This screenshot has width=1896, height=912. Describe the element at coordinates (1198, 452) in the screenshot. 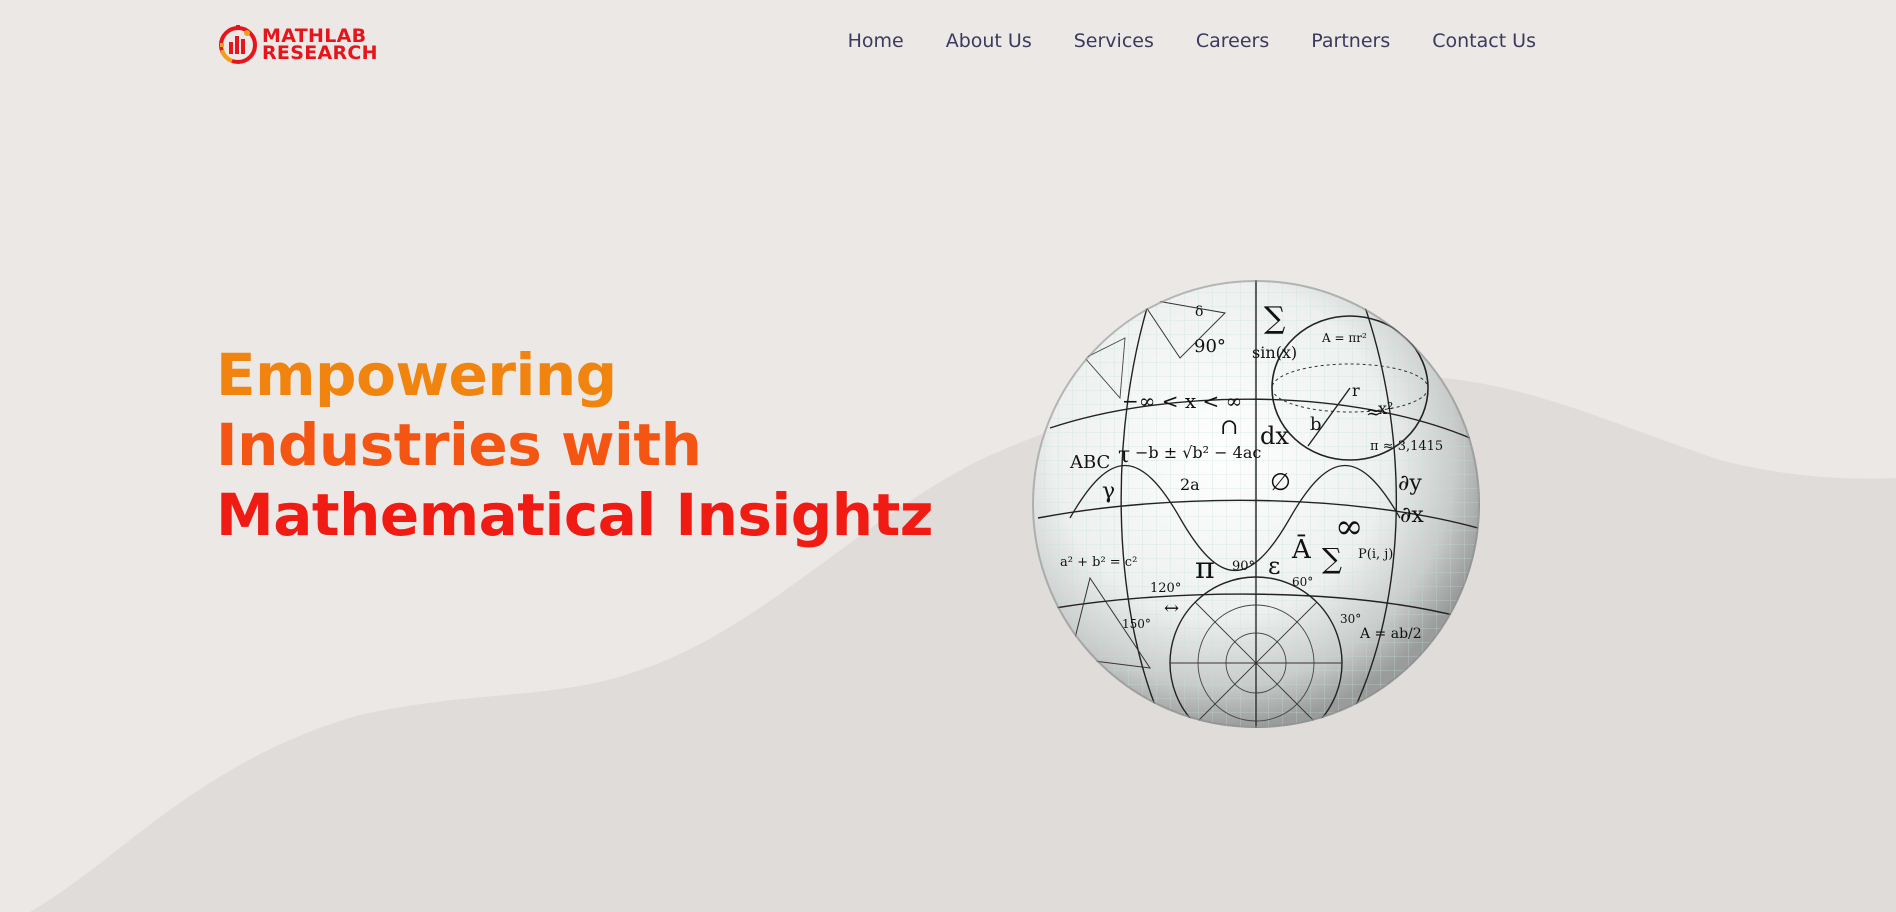

I see `svg-text: −b ± √b² − 4ac` at that location.